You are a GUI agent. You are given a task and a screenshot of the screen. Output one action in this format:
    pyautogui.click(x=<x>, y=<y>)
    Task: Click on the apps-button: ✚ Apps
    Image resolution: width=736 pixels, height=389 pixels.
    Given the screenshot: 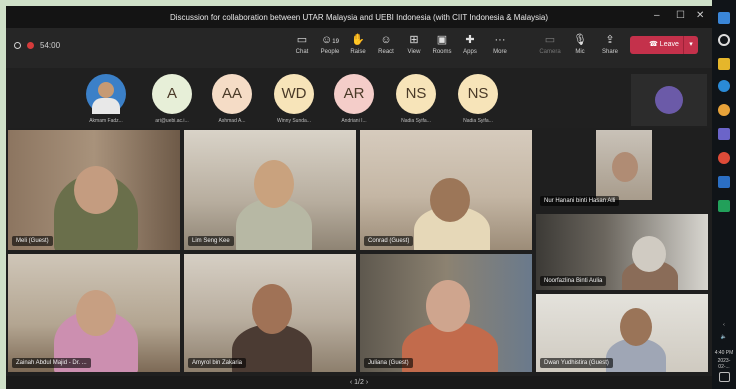 What is the action you would take?
    pyautogui.click(x=470, y=44)
    